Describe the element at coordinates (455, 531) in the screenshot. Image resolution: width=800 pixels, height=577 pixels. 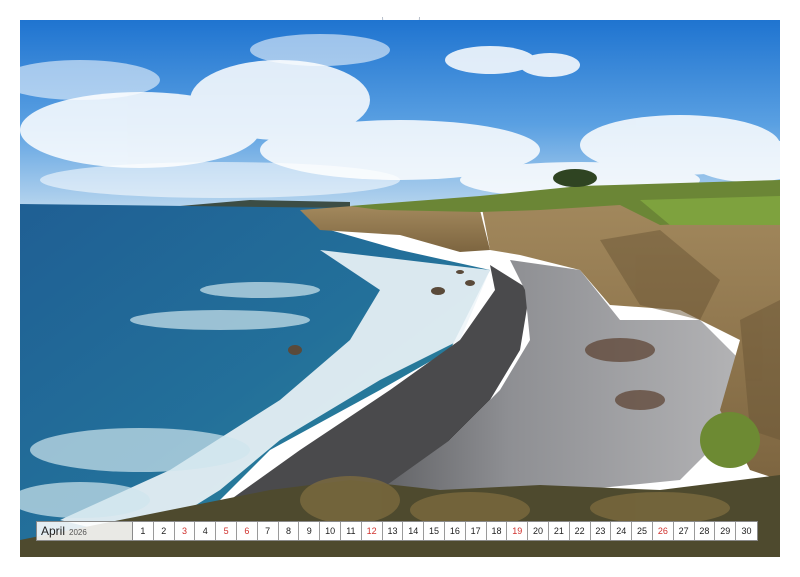
I see `day-cell: 16` at that location.